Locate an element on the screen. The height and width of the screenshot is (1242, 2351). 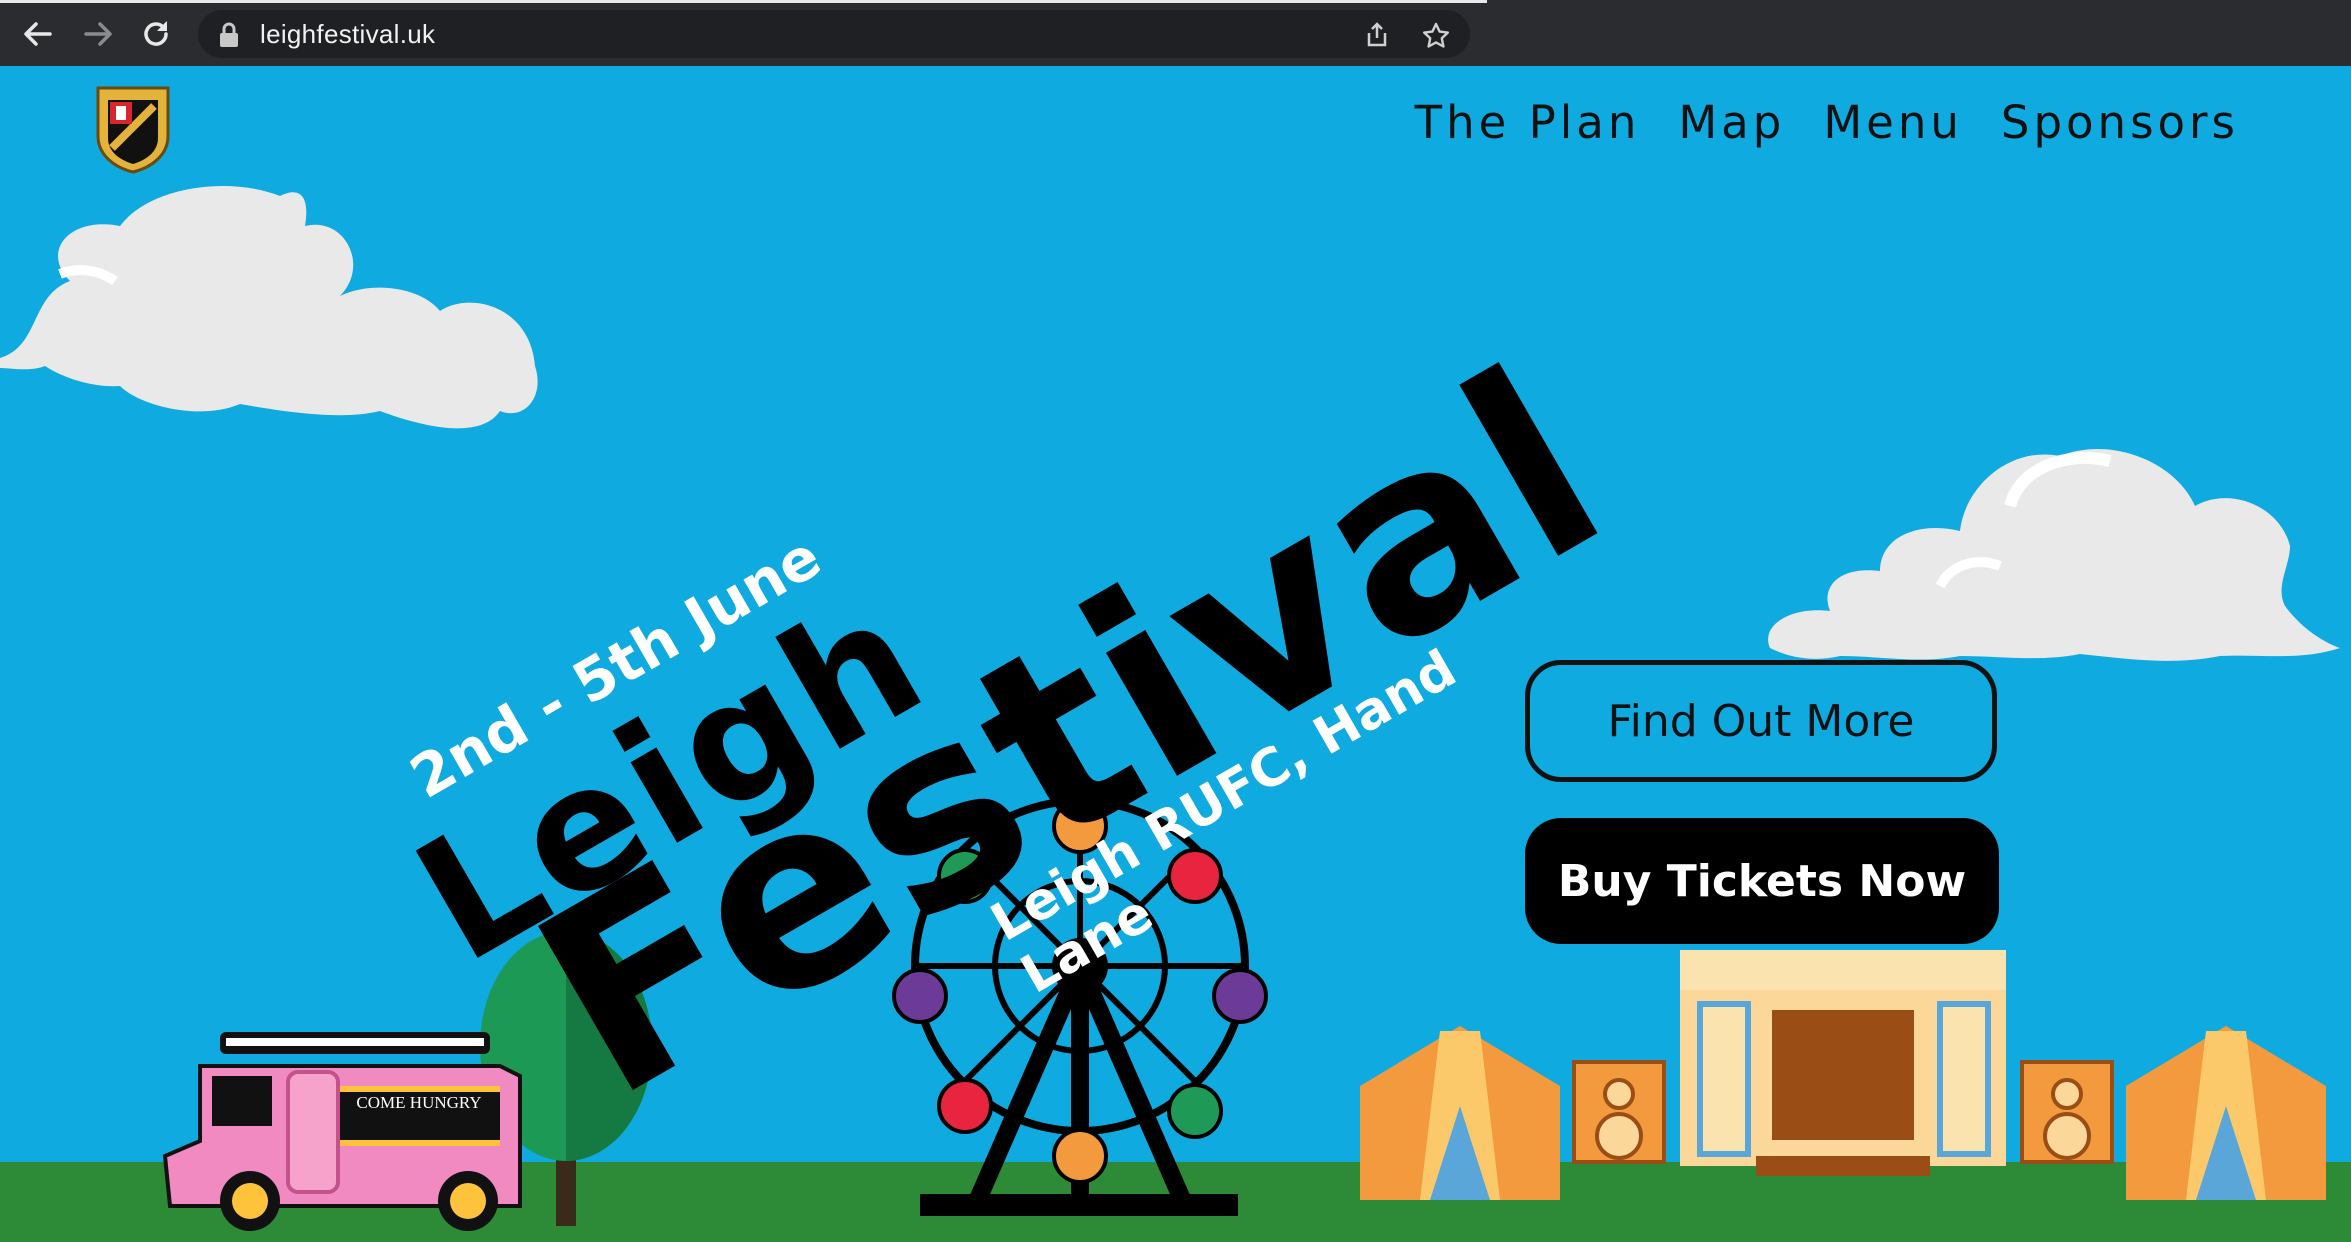
club-crest-logo is located at coordinates (133, 126).